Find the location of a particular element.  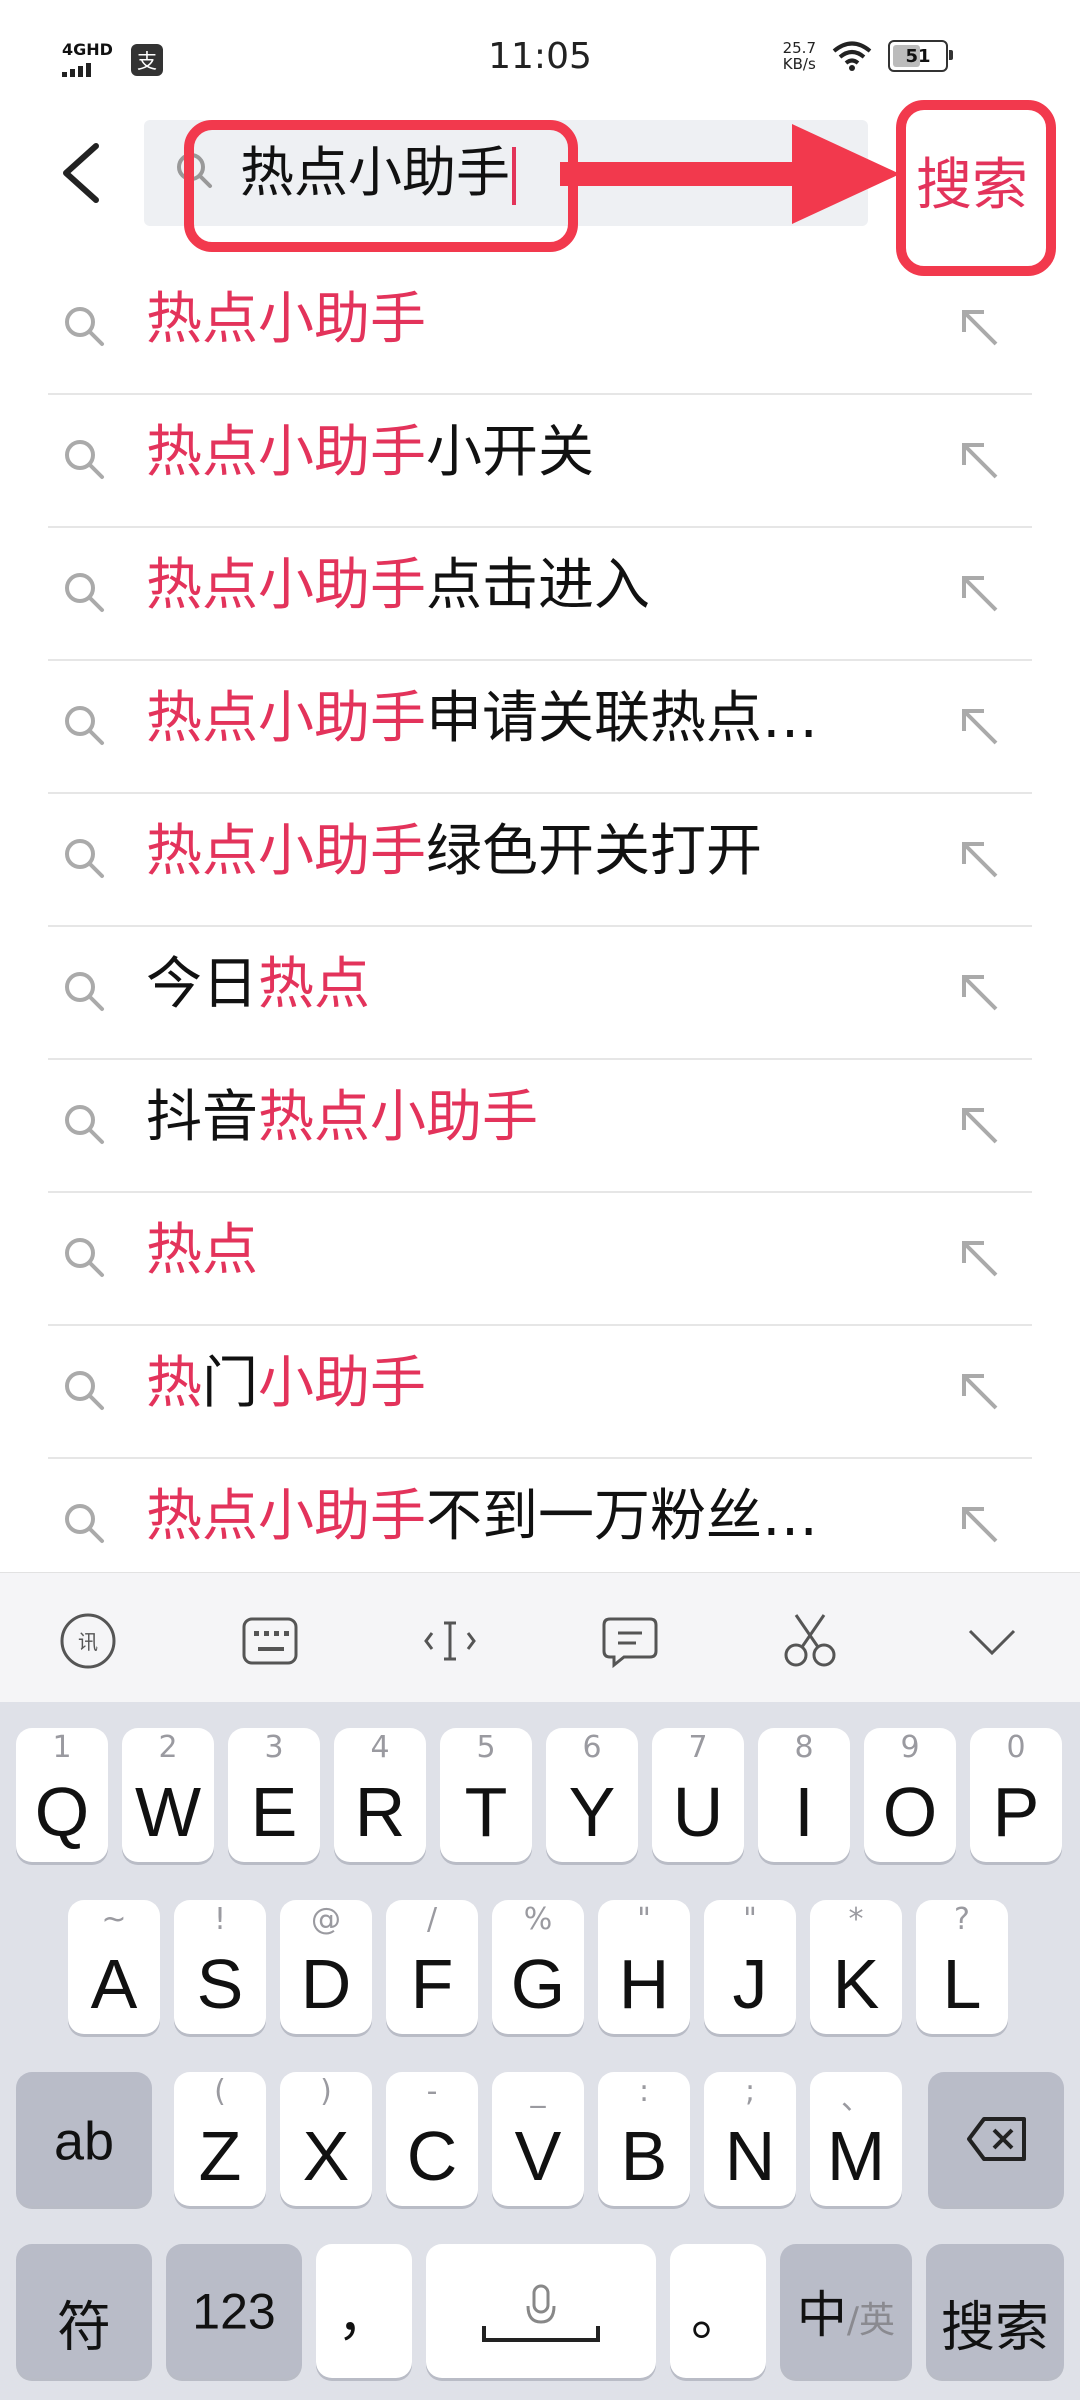

key-k-symbol: * is located at coordinates (856, 1919).